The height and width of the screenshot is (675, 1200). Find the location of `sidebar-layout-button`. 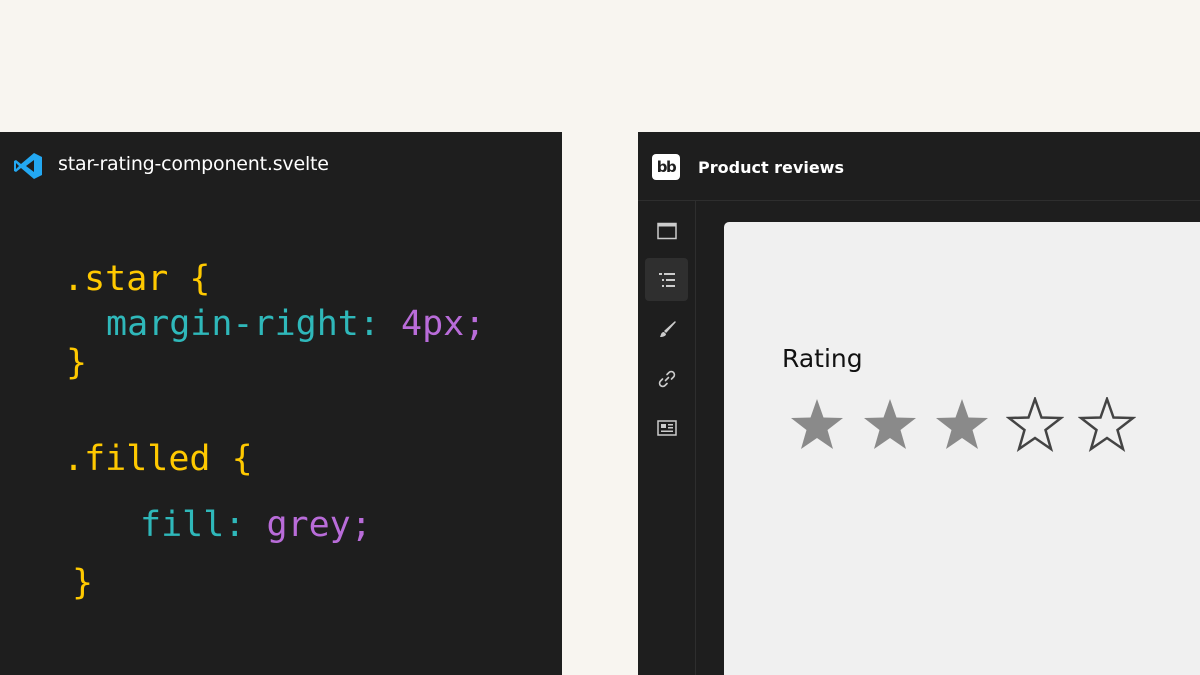

sidebar-layout-button is located at coordinates (666, 427).